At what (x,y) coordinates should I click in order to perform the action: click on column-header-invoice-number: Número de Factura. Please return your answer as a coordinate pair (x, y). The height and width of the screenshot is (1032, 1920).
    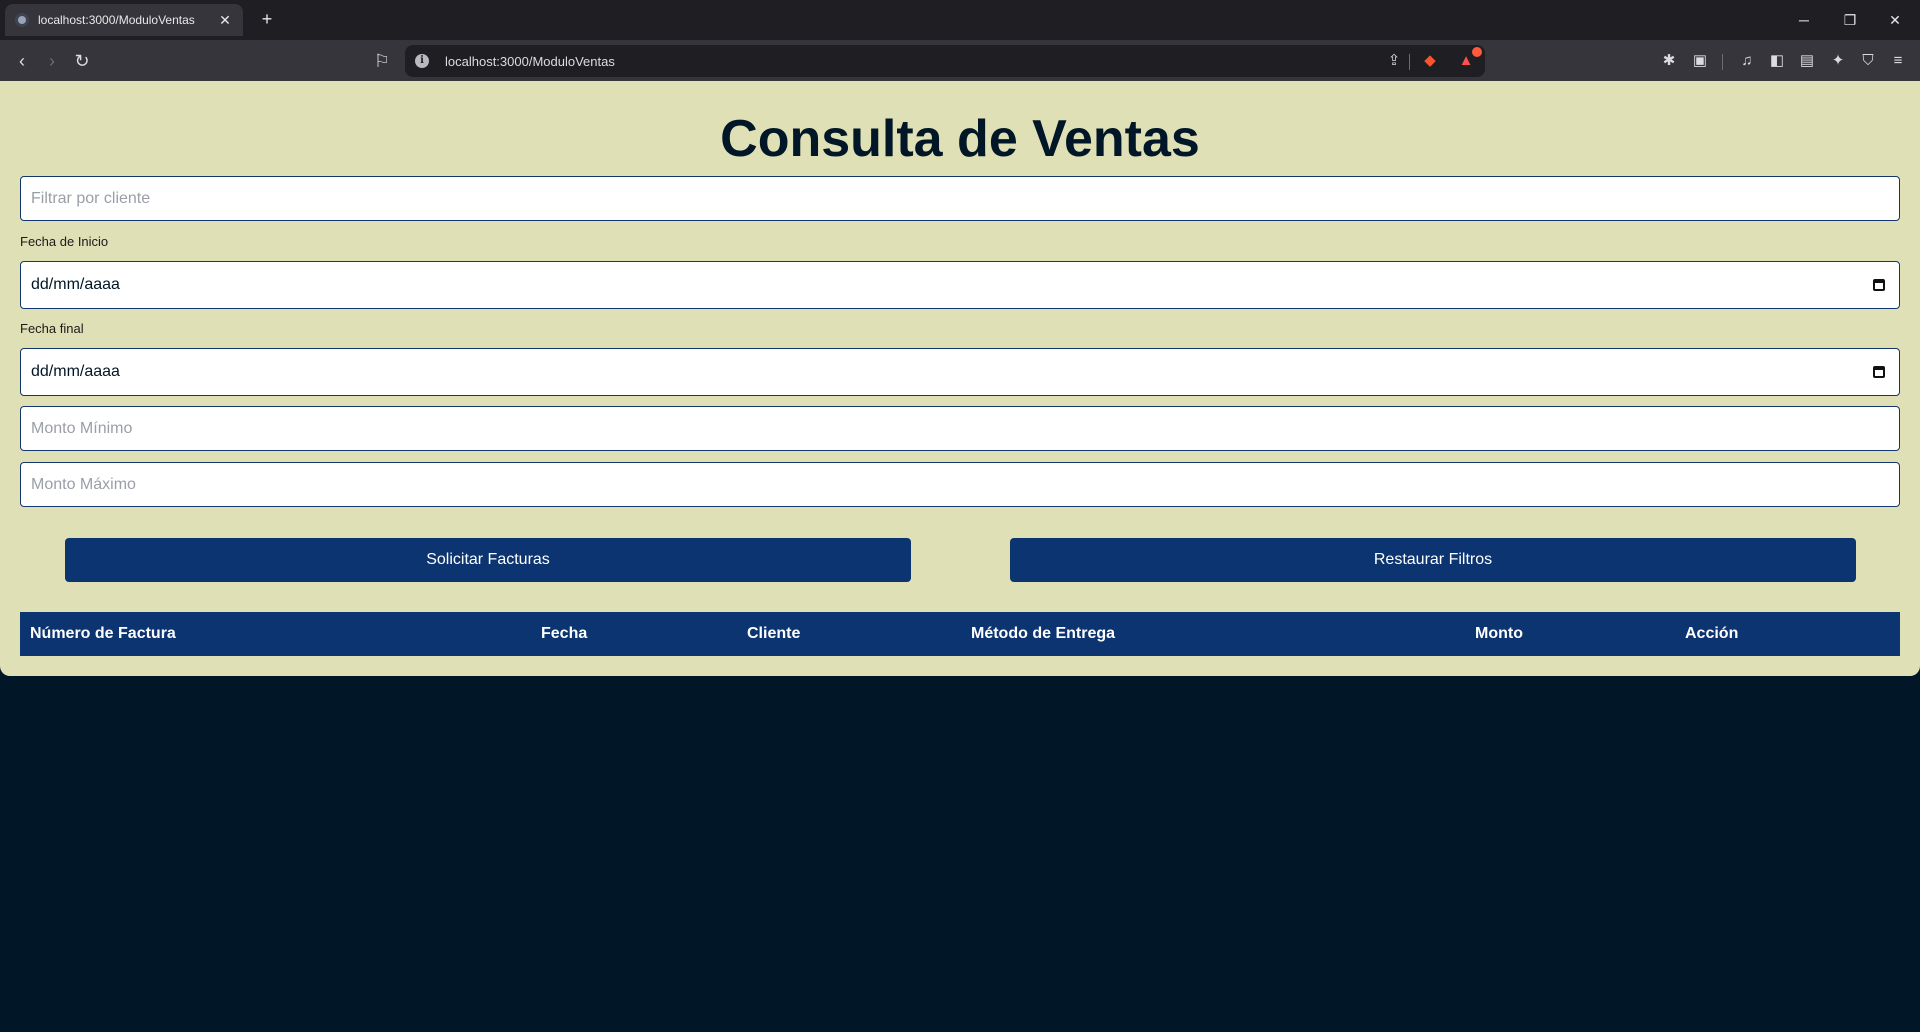
    Looking at the image, I should click on (103, 633).